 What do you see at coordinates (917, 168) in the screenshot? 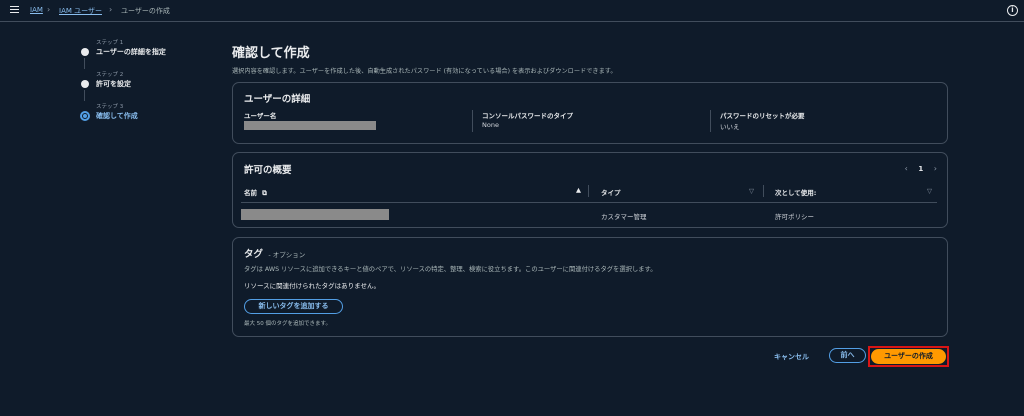
I see `pagination: ‹ 1 ›` at bounding box center [917, 168].